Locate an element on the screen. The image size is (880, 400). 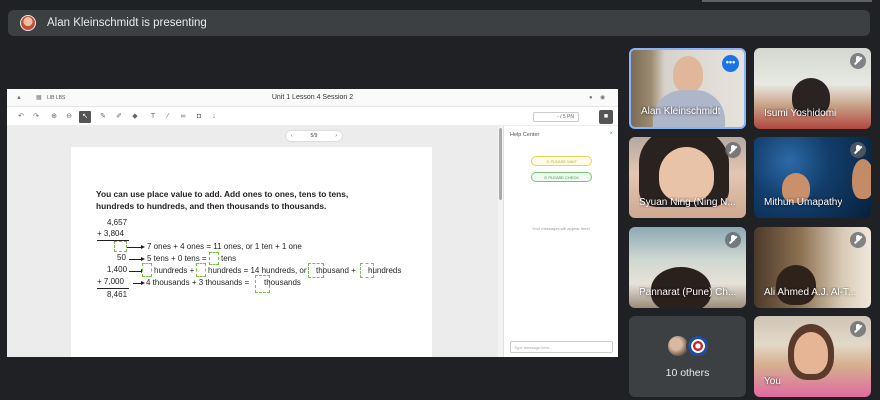
text-icon: T is located at coordinates (153, 117).